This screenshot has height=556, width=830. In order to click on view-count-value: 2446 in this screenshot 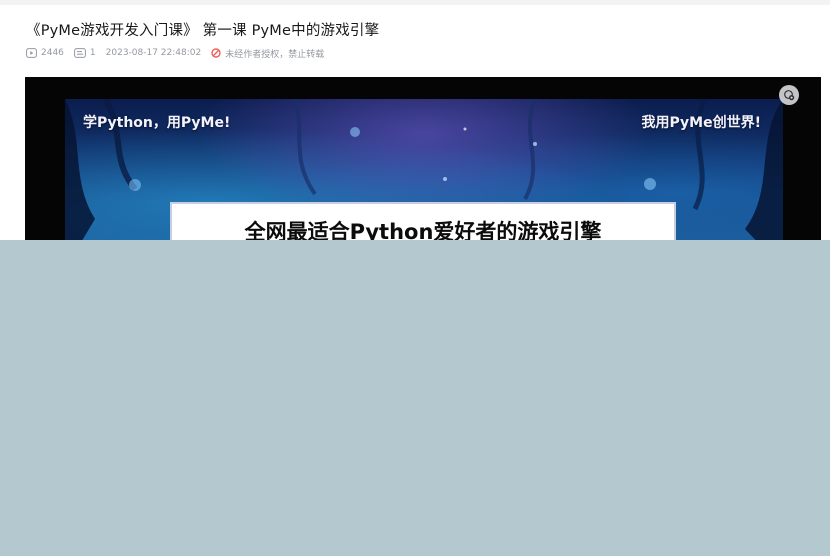, I will do `click(52, 53)`.